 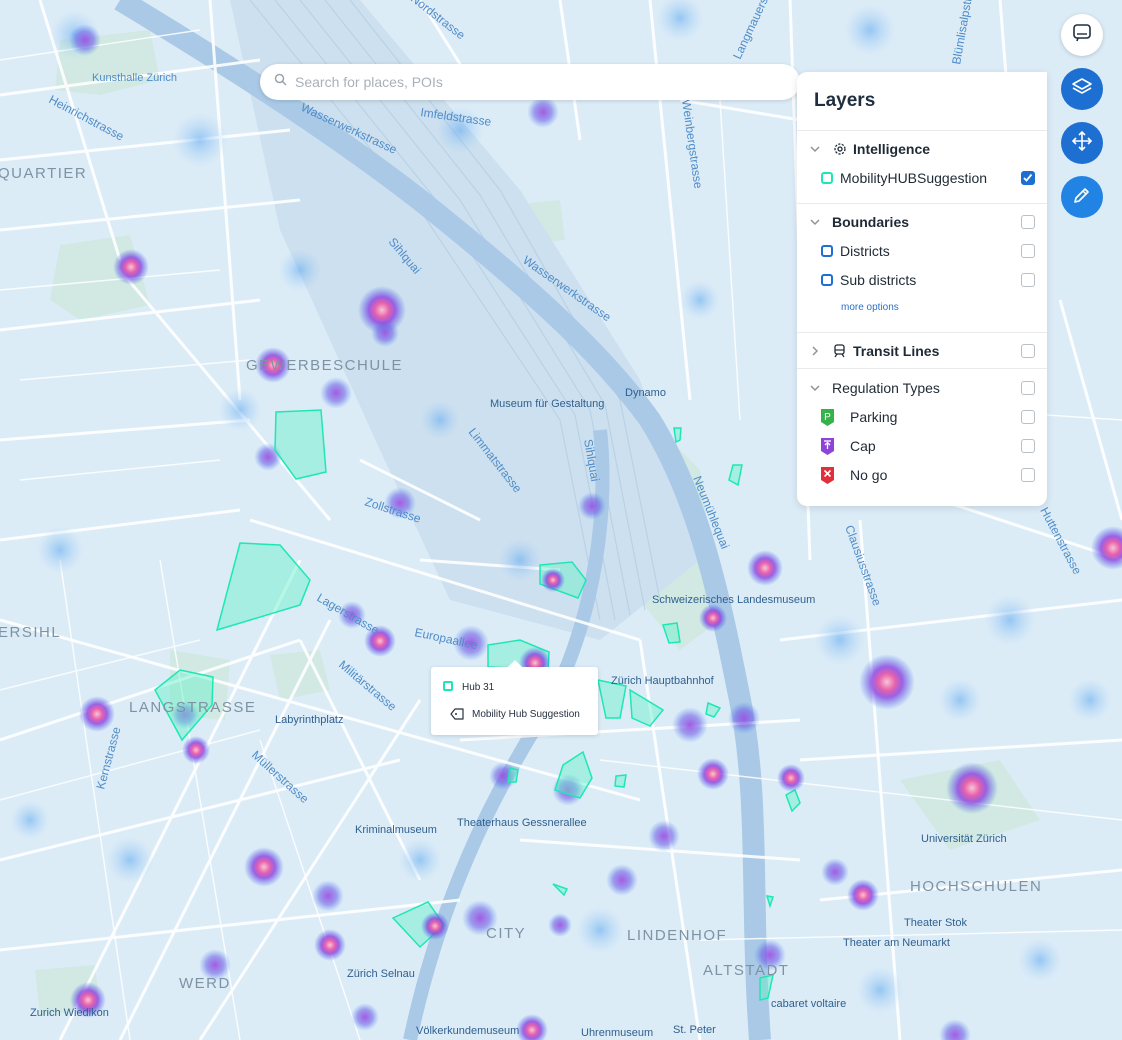 I want to click on section-label: Boundaries, so click(x=871, y=222).